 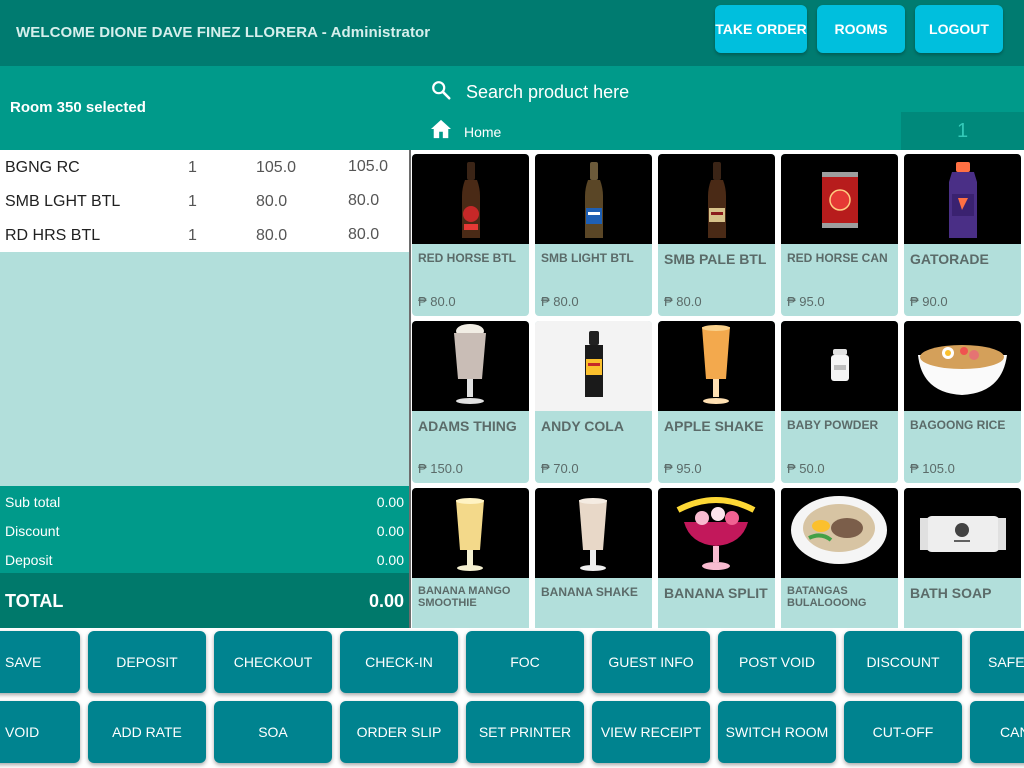 What do you see at coordinates (525, 732) in the screenshot?
I see `set-printer-button: SET PRINTER` at bounding box center [525, 732].